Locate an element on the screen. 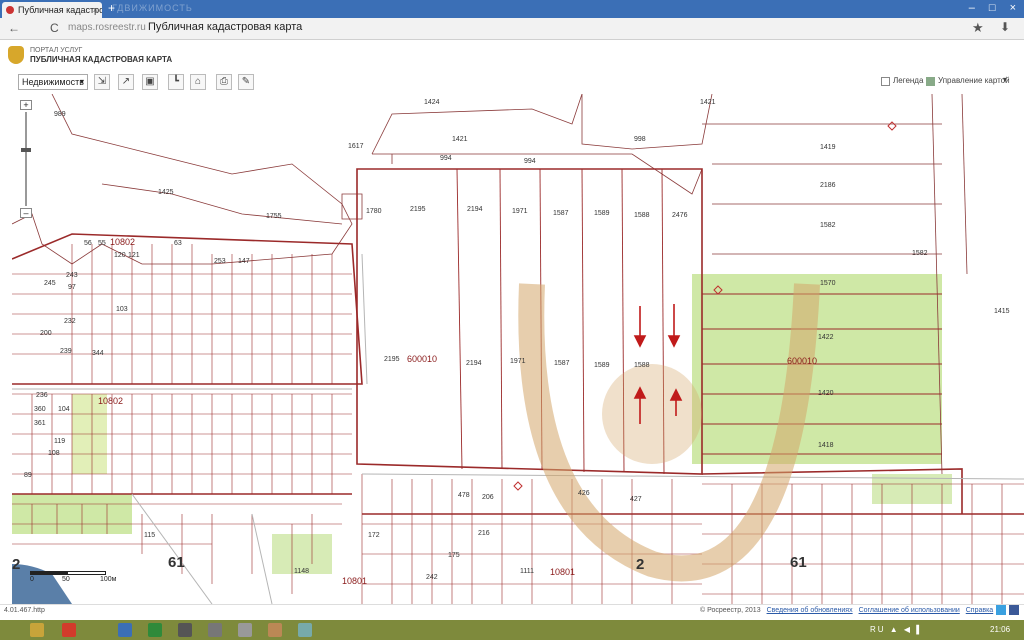  parcel-label: 232 is located at coordinates (70, 321).